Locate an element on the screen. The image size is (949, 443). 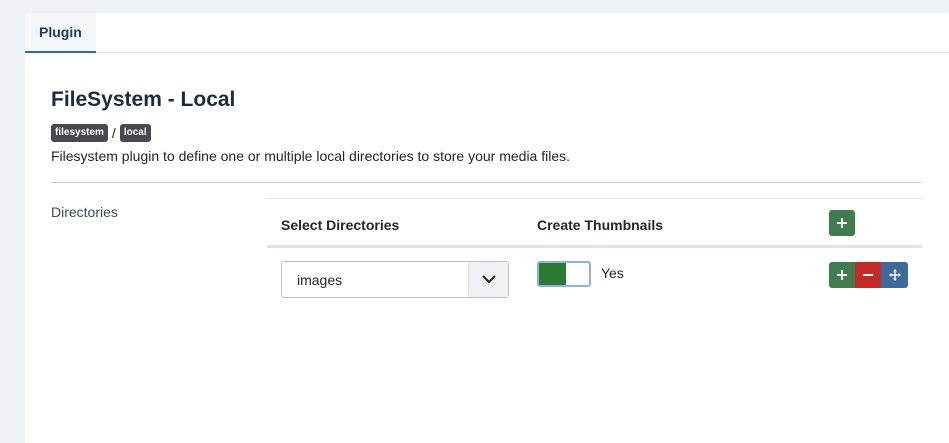
move-icon is located at coordinates (894, 275).